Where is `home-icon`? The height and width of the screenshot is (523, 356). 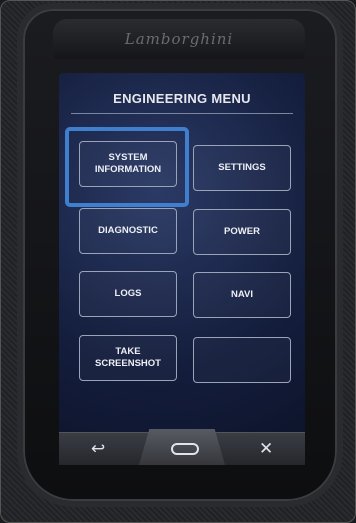
home-icon is located at coordinates (185, 449).